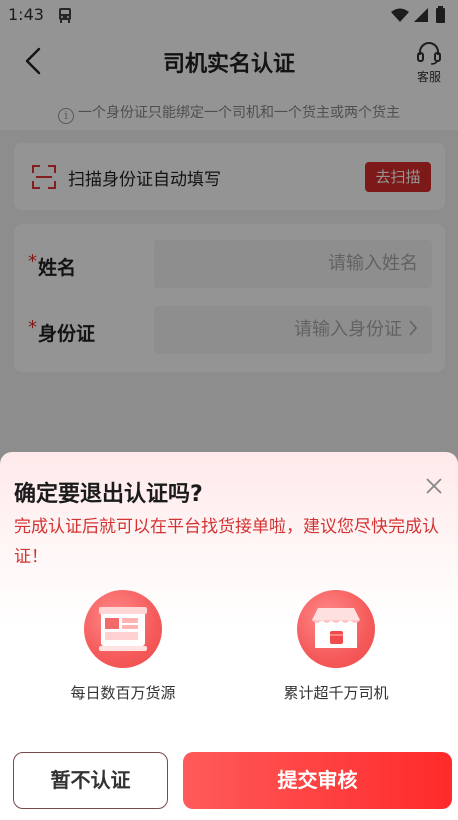 This screenshot has height=820, width=458. Describe the element at coordinates (90, 780) in the screenshot. I see `skip-verification-button: 暂不认证` at that location.